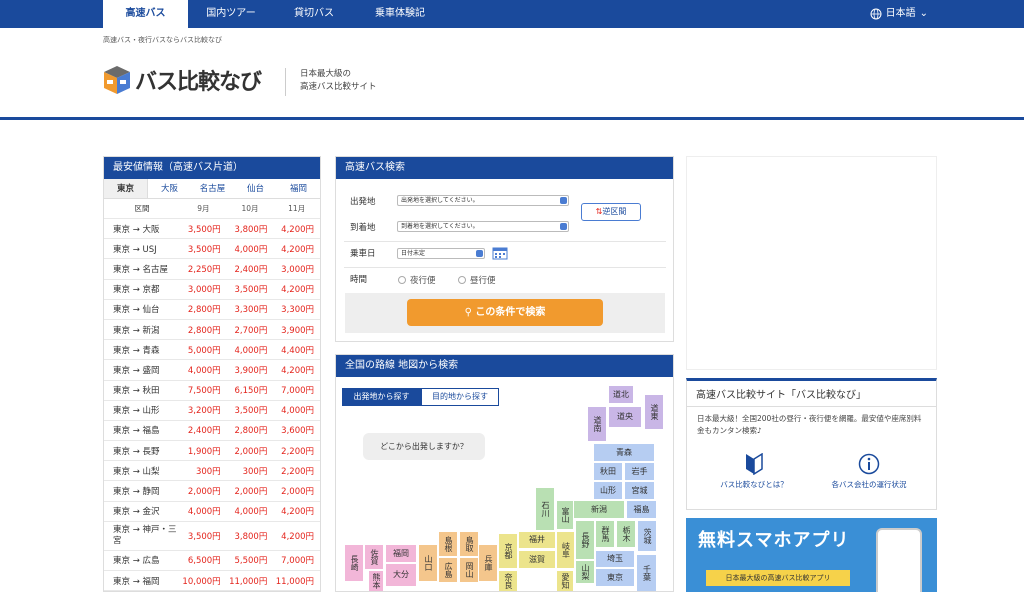  What do you see at coordinates (255, 188) in the screenshot?
I see `city-tab: 仙台` at bounding box center [255, 188].